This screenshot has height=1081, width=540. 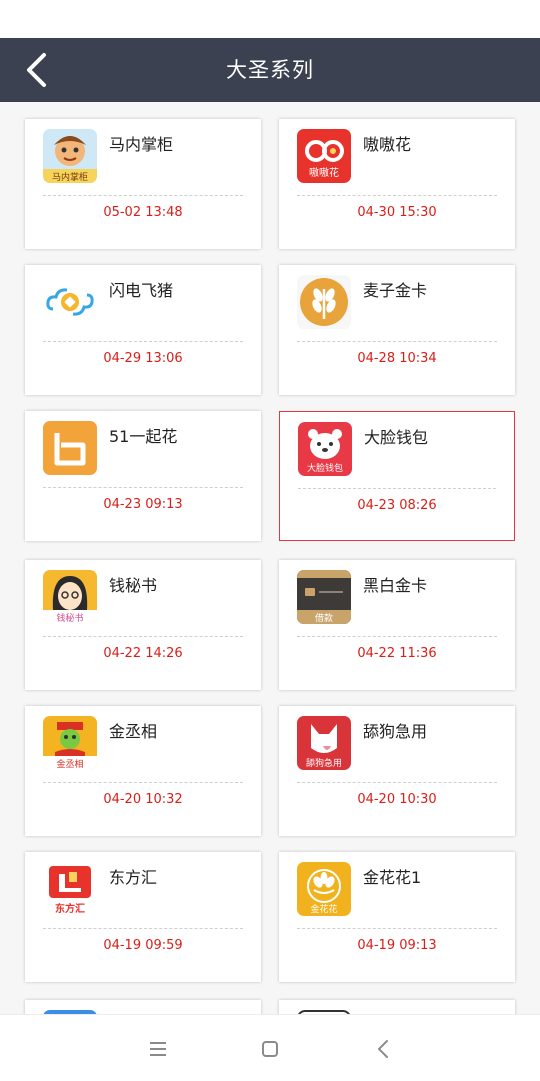 I want to click on app-time: 04-28 10:34, so click(x=397, y=358).